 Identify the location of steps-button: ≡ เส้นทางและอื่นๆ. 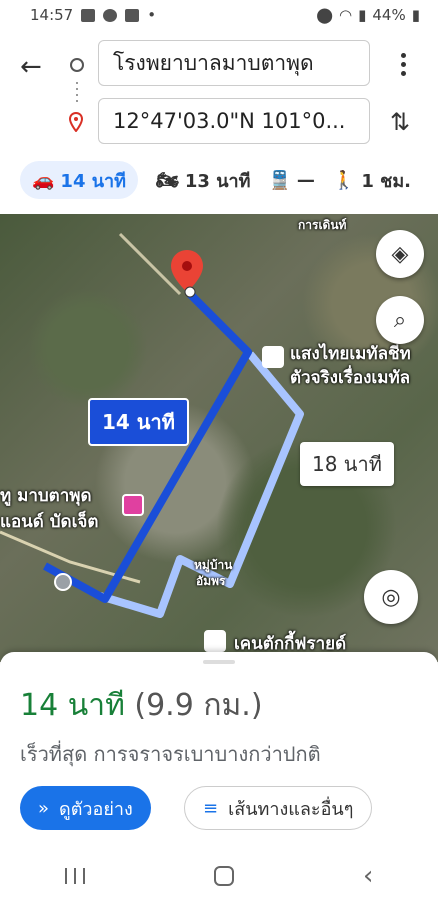
(278, 808).